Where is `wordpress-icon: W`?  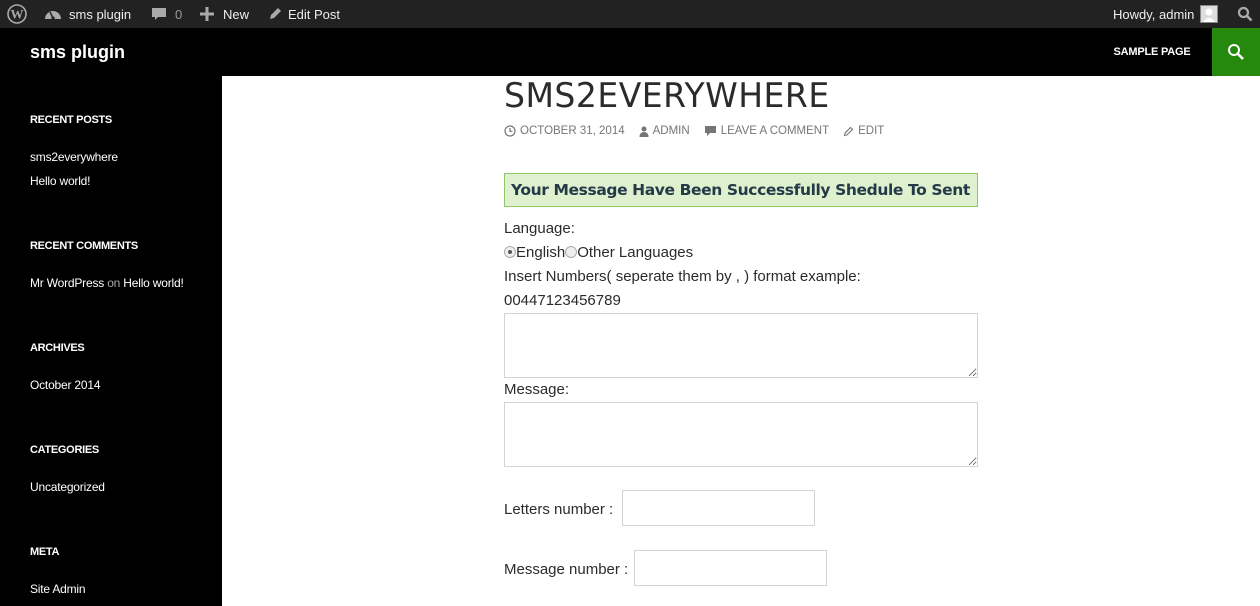
wordpress-icon: W is located at coordinates (17, 14).